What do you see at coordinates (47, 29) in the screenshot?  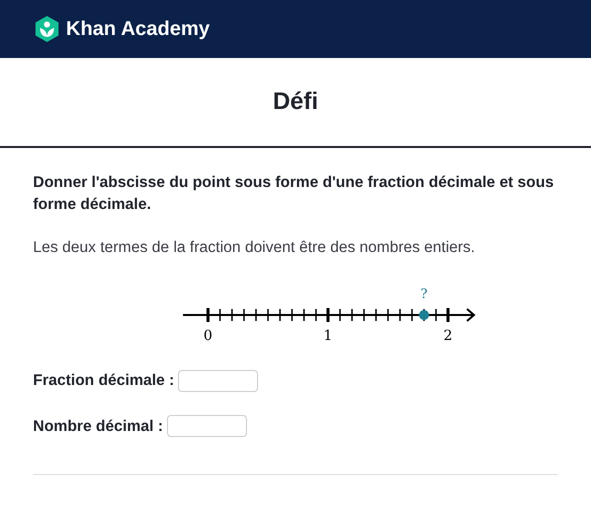 I see `logo-icon` at bounding box center [47, 29].